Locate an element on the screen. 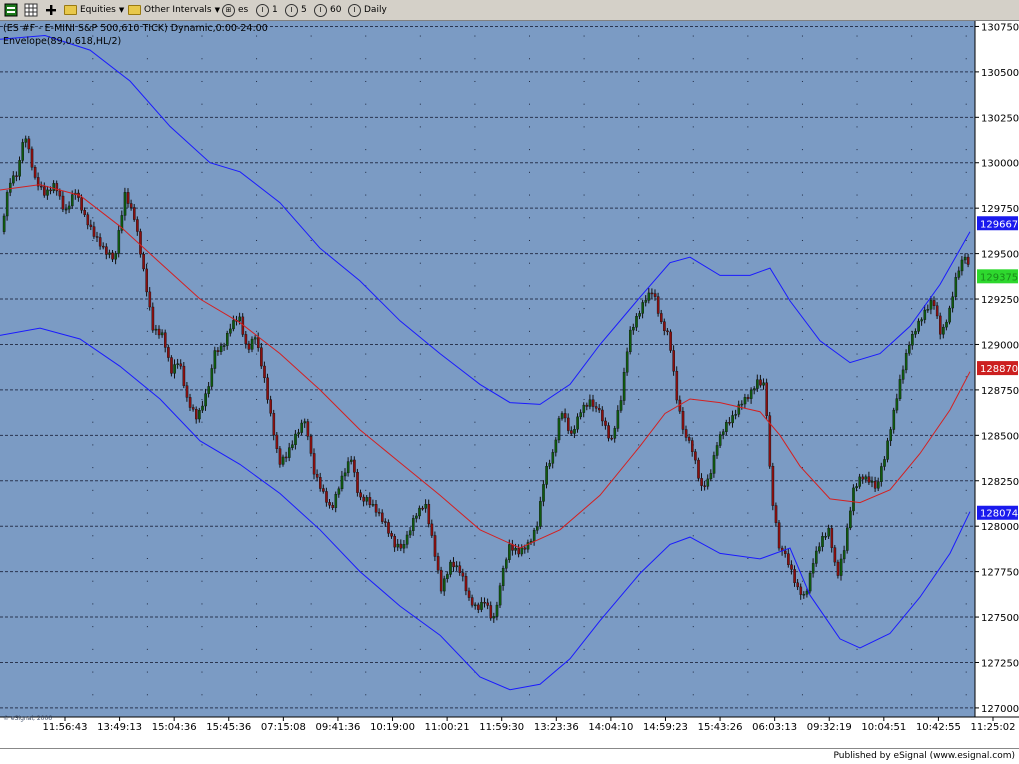 This screenshot has height=764, width=1019. y-tick-label: 129250 is located at coordinates (1000, 300).